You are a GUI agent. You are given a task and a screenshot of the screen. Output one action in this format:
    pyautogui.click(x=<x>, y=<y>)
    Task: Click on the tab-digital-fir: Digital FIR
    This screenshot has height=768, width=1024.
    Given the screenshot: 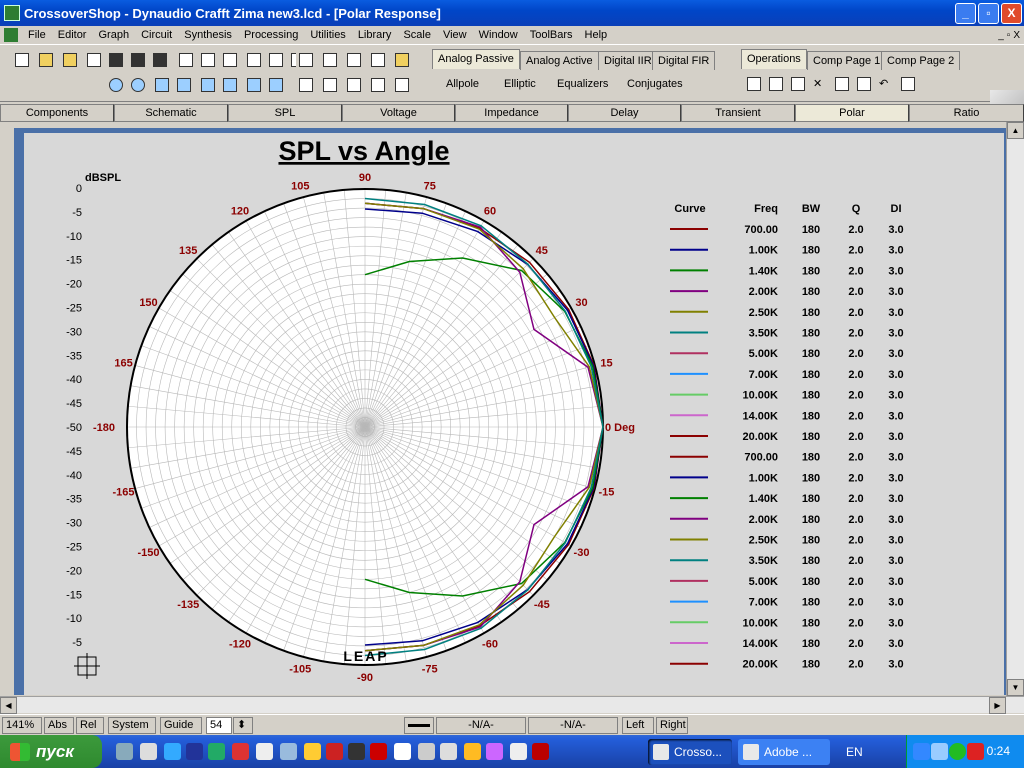 What is the action you would take?
    pyautogui.click(x=684, y=60)
    